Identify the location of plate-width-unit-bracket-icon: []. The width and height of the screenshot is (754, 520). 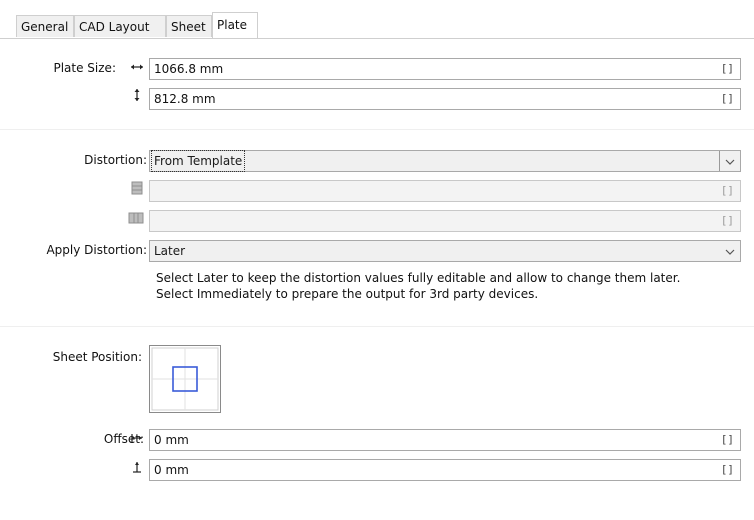
(727, 69).